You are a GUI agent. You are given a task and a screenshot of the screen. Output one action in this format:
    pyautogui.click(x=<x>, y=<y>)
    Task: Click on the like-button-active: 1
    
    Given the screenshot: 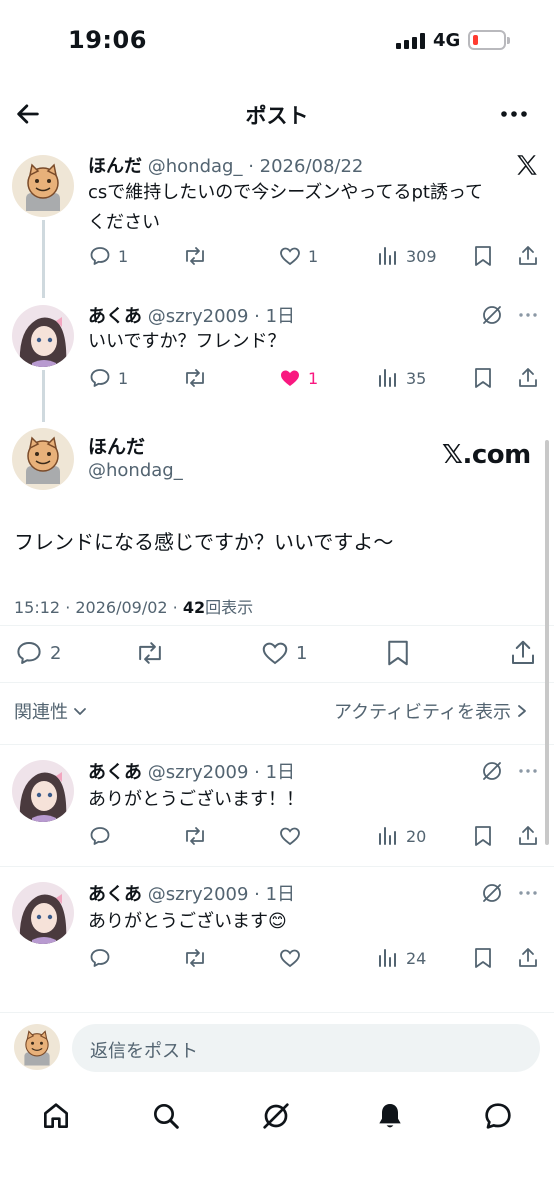 What is the action you would take?
    pyautogui.click(x=298, y=378)
    